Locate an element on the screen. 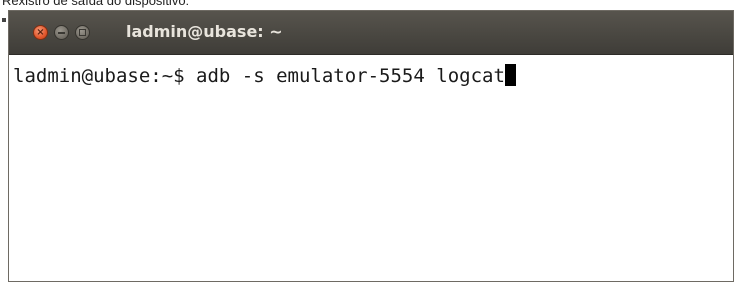  maximize-icon is located at coordinates (82, 32).